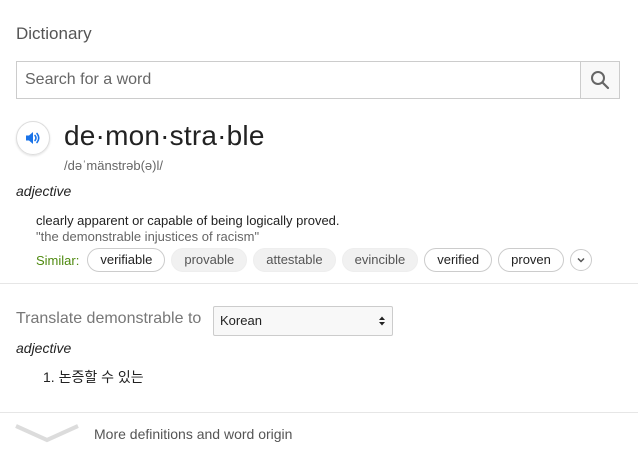 This screenshot has height=454, width=638. Describe the element at coordinates (241, 320) in the screenshot. I see `language-select-value: Korean` at that location.